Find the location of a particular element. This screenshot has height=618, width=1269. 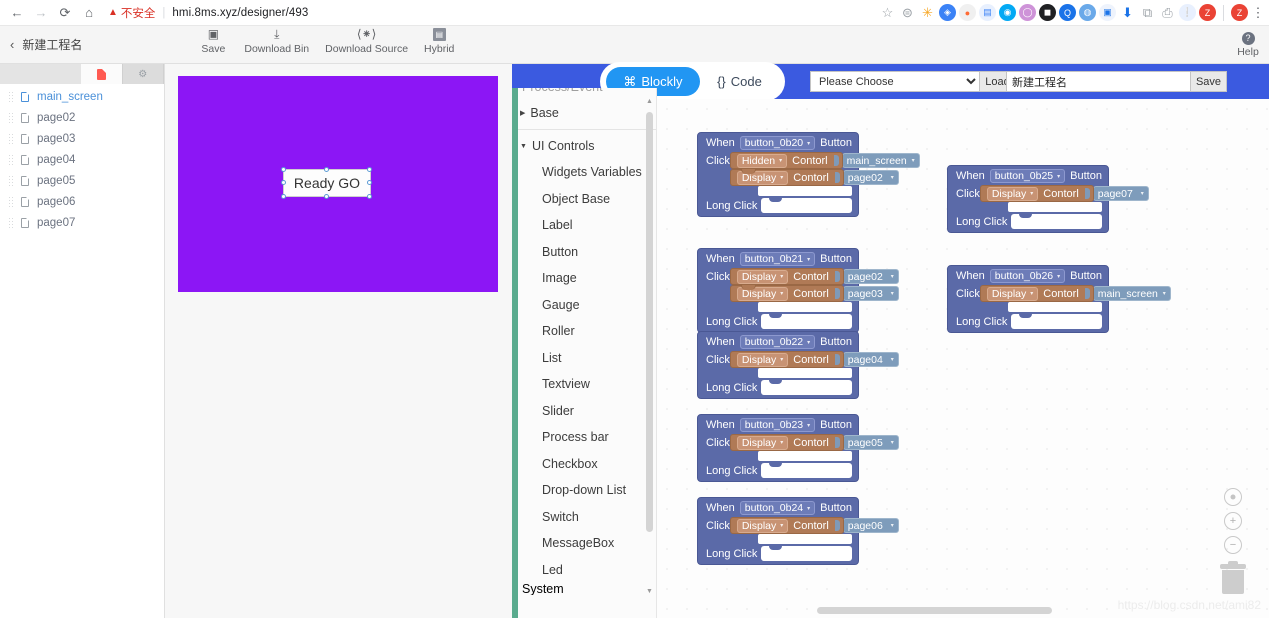

control-statement: Hidden ▾ Contorl is located at coordinates (786, 160).